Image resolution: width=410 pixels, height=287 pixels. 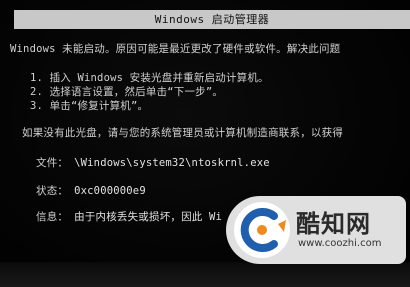 What do you see at coordinates (172, 163) in the screenshot?
I see `file-value: \Windows\system32\ntoskrnl.exe` at bounding box center [172, 163].